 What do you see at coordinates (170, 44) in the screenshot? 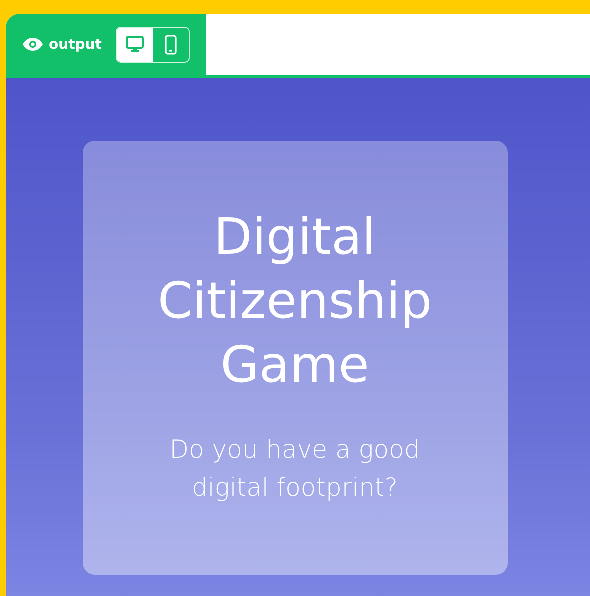
I see `phone-icon` at bounding box center [170, 44].